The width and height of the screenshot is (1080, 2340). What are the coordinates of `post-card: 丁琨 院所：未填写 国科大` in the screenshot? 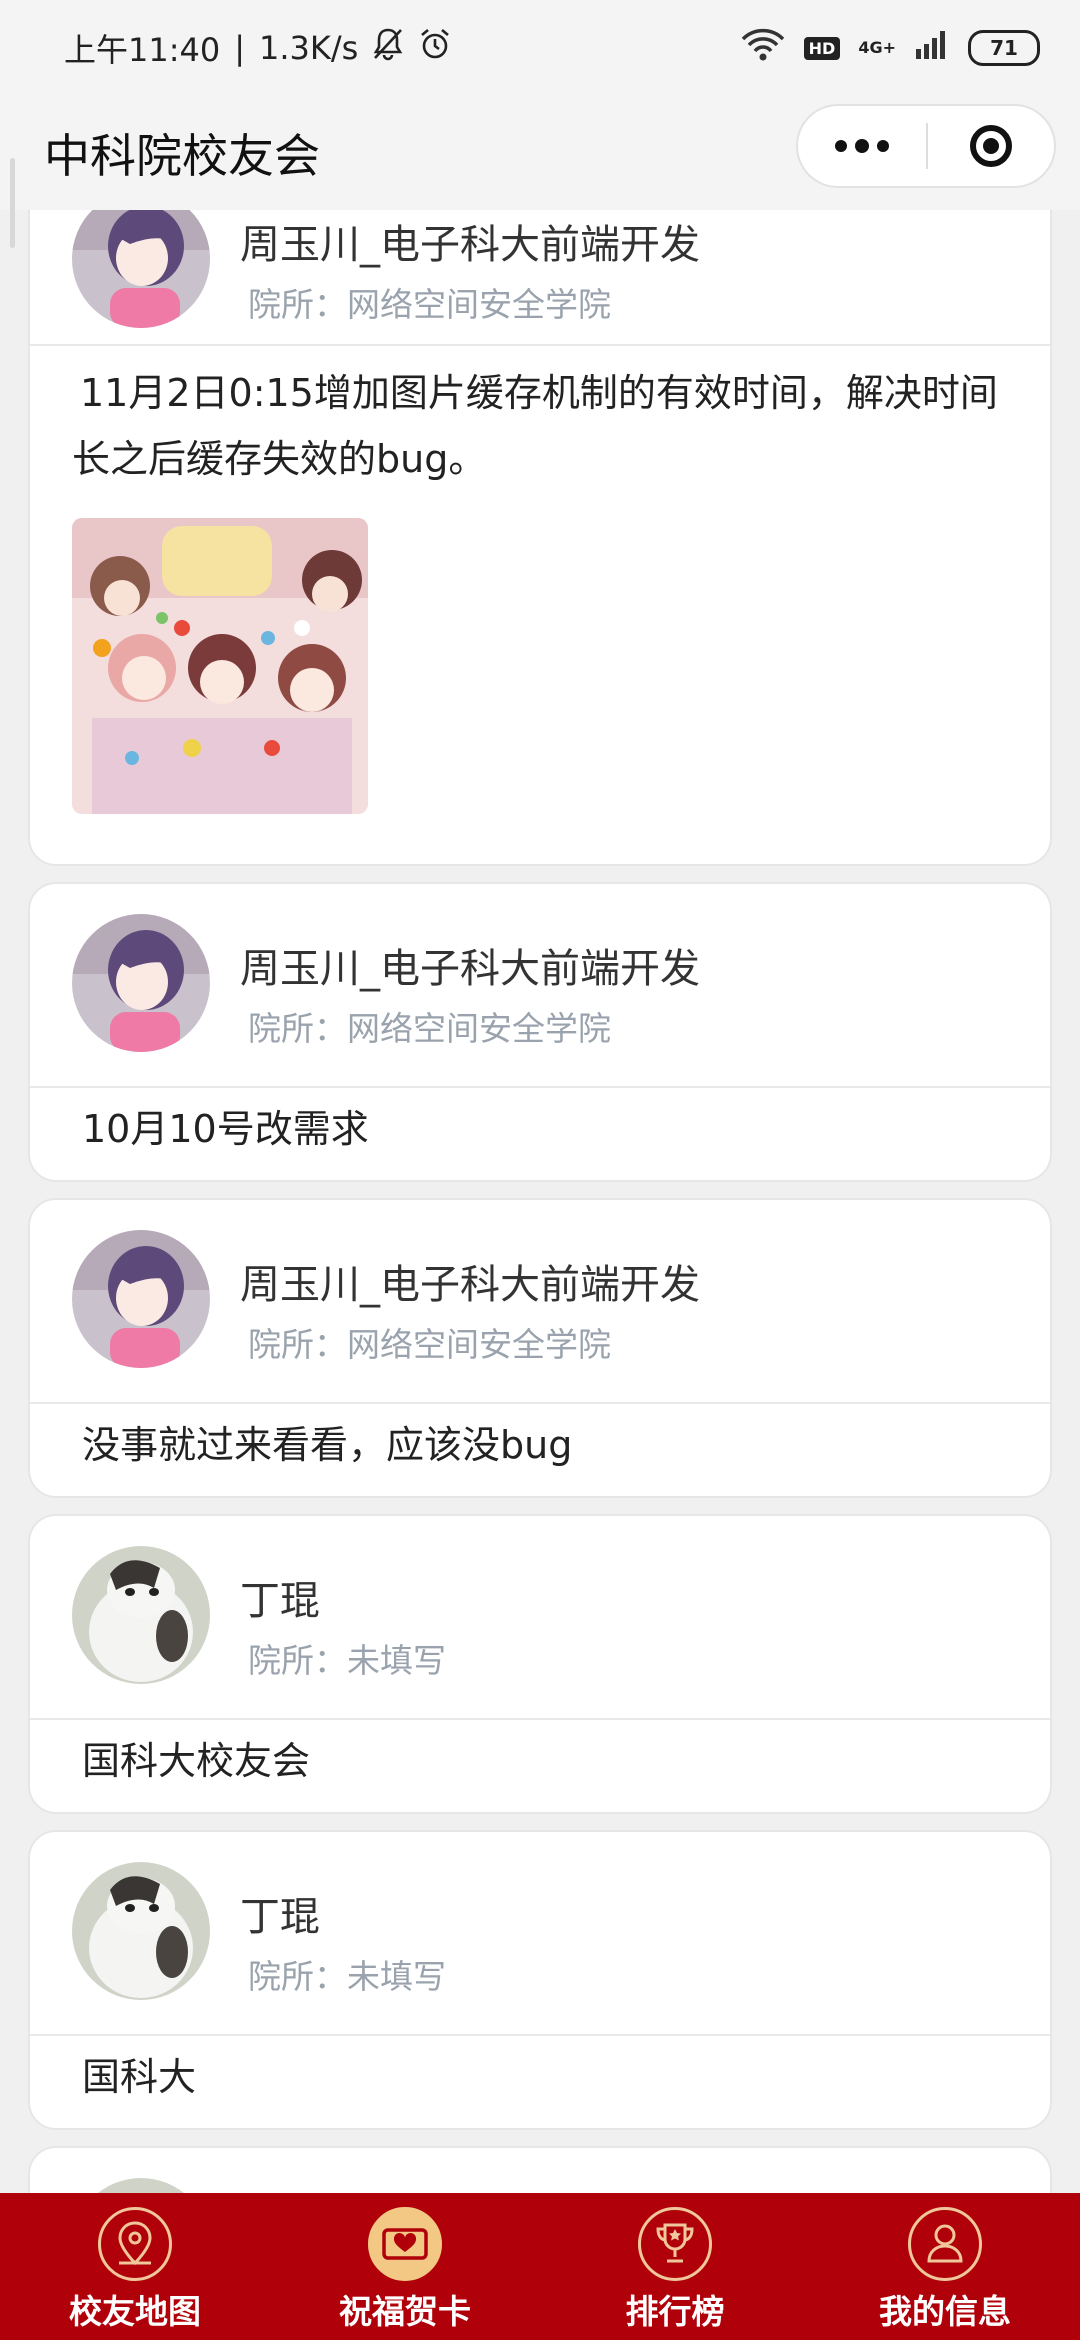 It's located at (540, 1980).